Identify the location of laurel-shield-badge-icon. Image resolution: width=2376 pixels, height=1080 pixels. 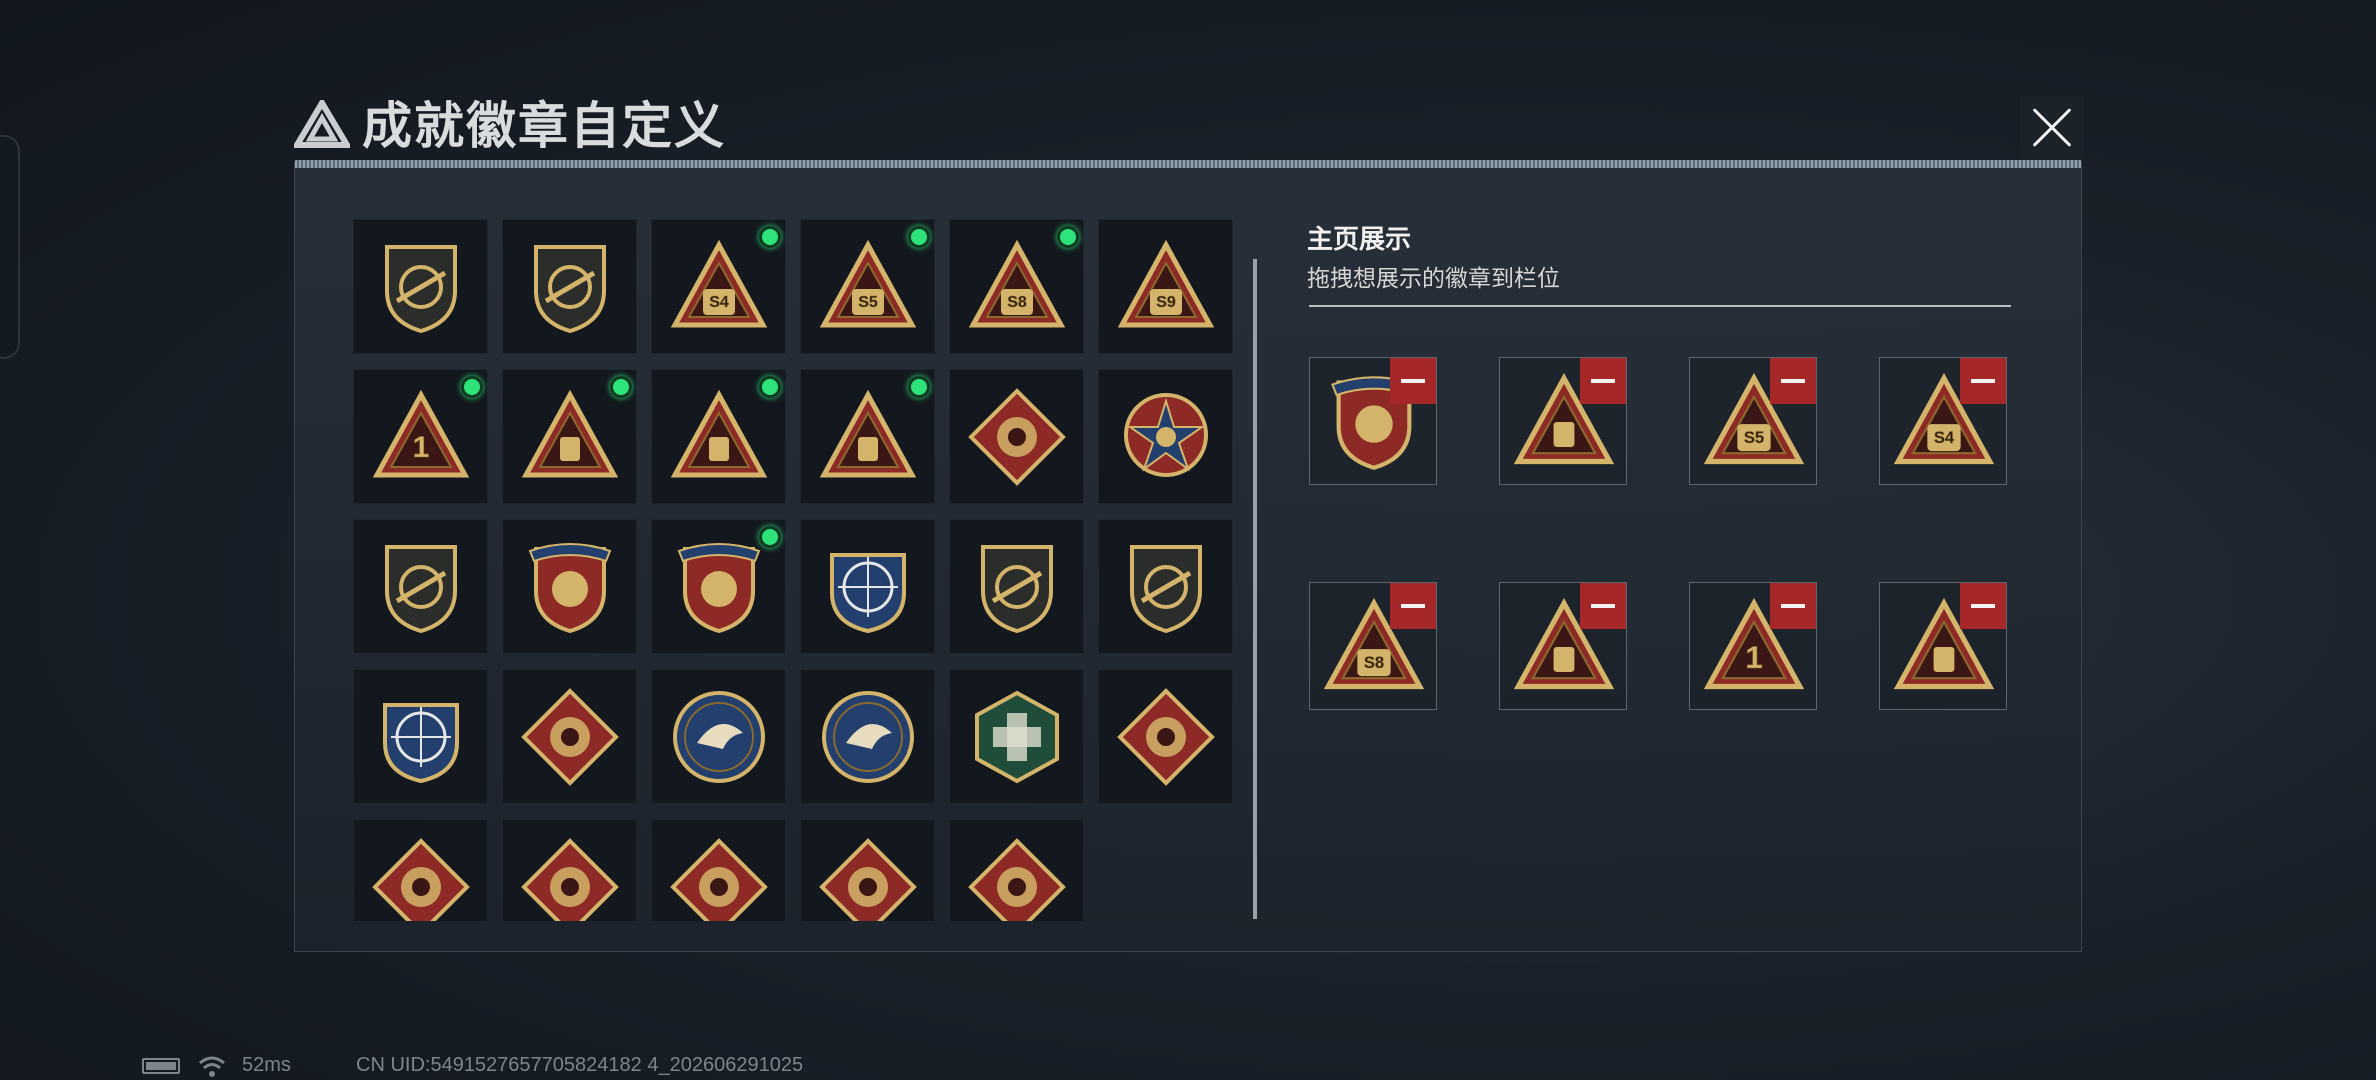
(719, 588).